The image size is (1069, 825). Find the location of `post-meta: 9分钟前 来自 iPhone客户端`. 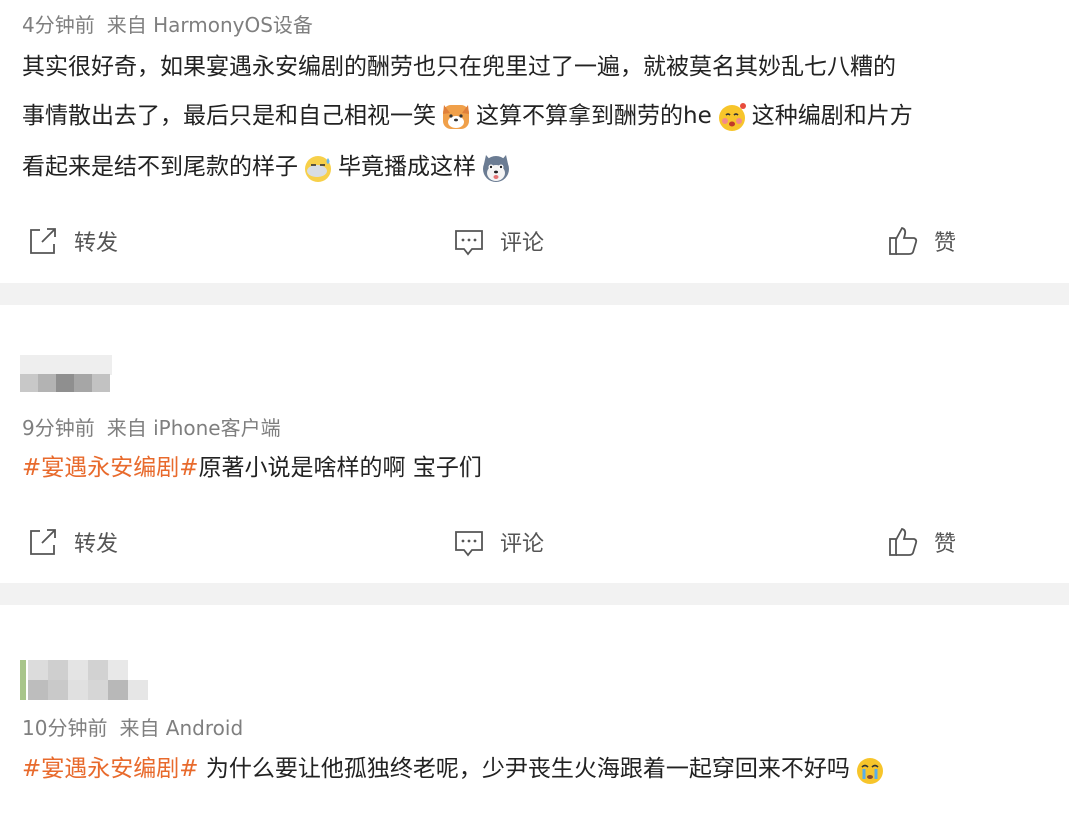

post-meta: 9分钟前 来自 iPhone客户端 is located at coordinates (151, 426).